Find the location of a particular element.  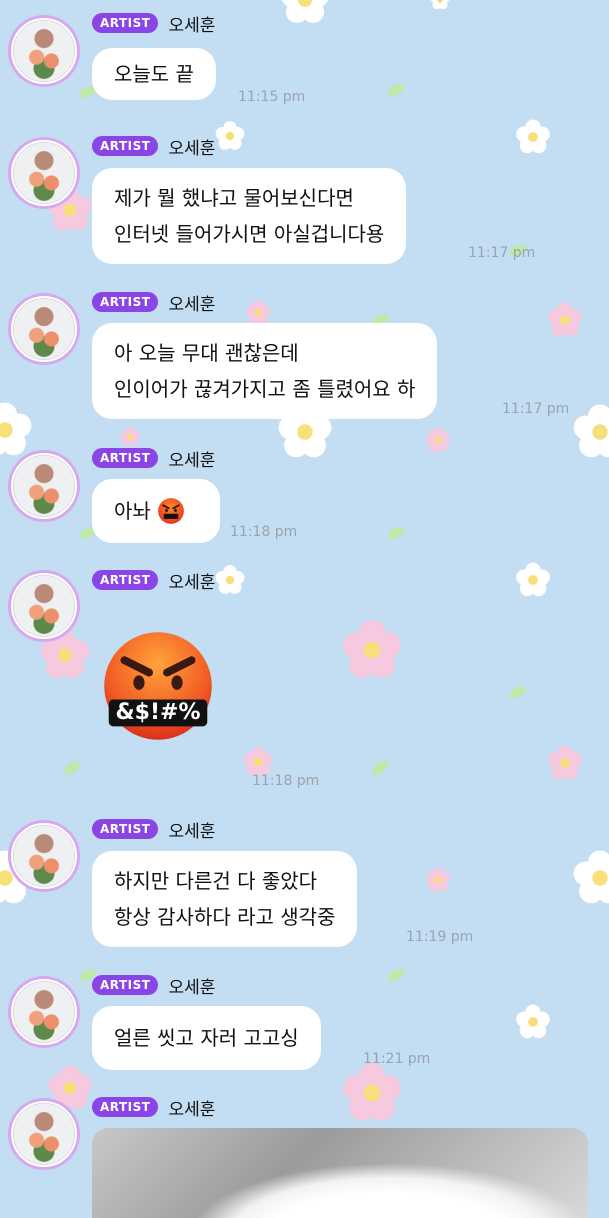

message-text: 인터넷 들어가시면 아실겁니다용 is located at coordinates (249, 234).